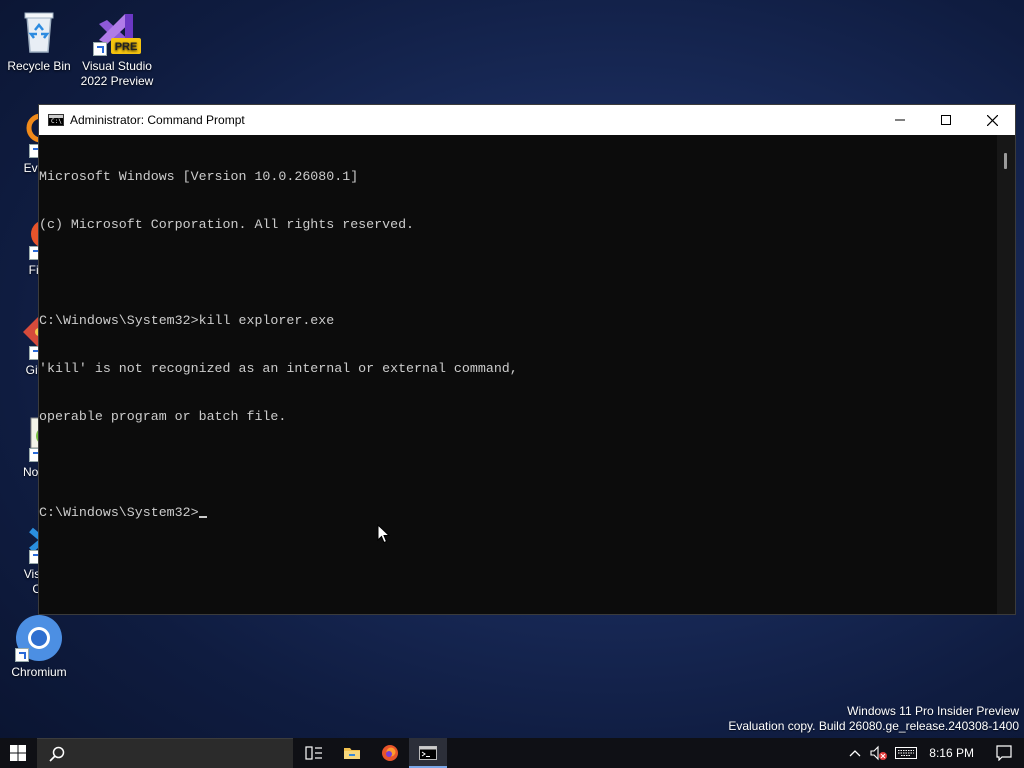  I want to click on window-controls, so click(946, 120).